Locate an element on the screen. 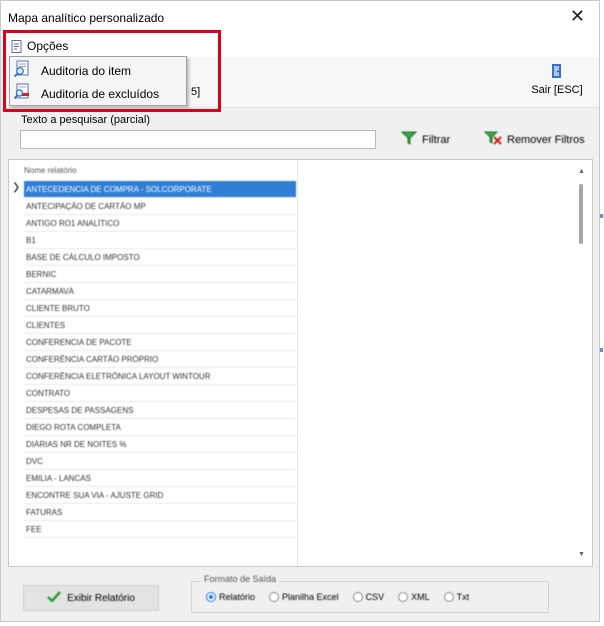 This screenshot has width=604, height=626. remover-filtros-label: Remover Filtros is located at coordinates (546, 139).